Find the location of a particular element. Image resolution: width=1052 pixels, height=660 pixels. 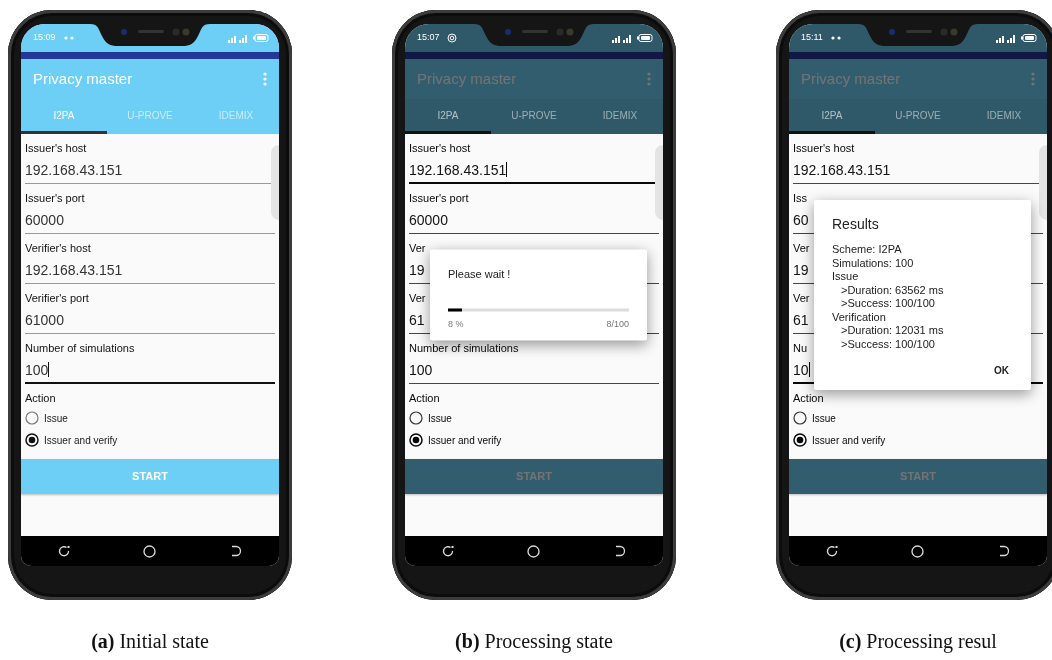

result-line: Issue is located at coordinates (846, 277).